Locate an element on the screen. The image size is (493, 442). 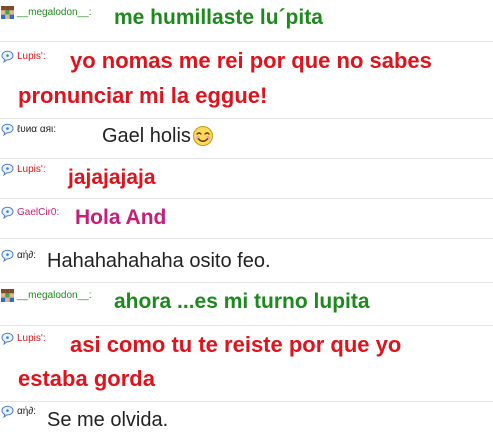
chat-message: Lupis': jajajajaja is located at coordinates (246, 179).